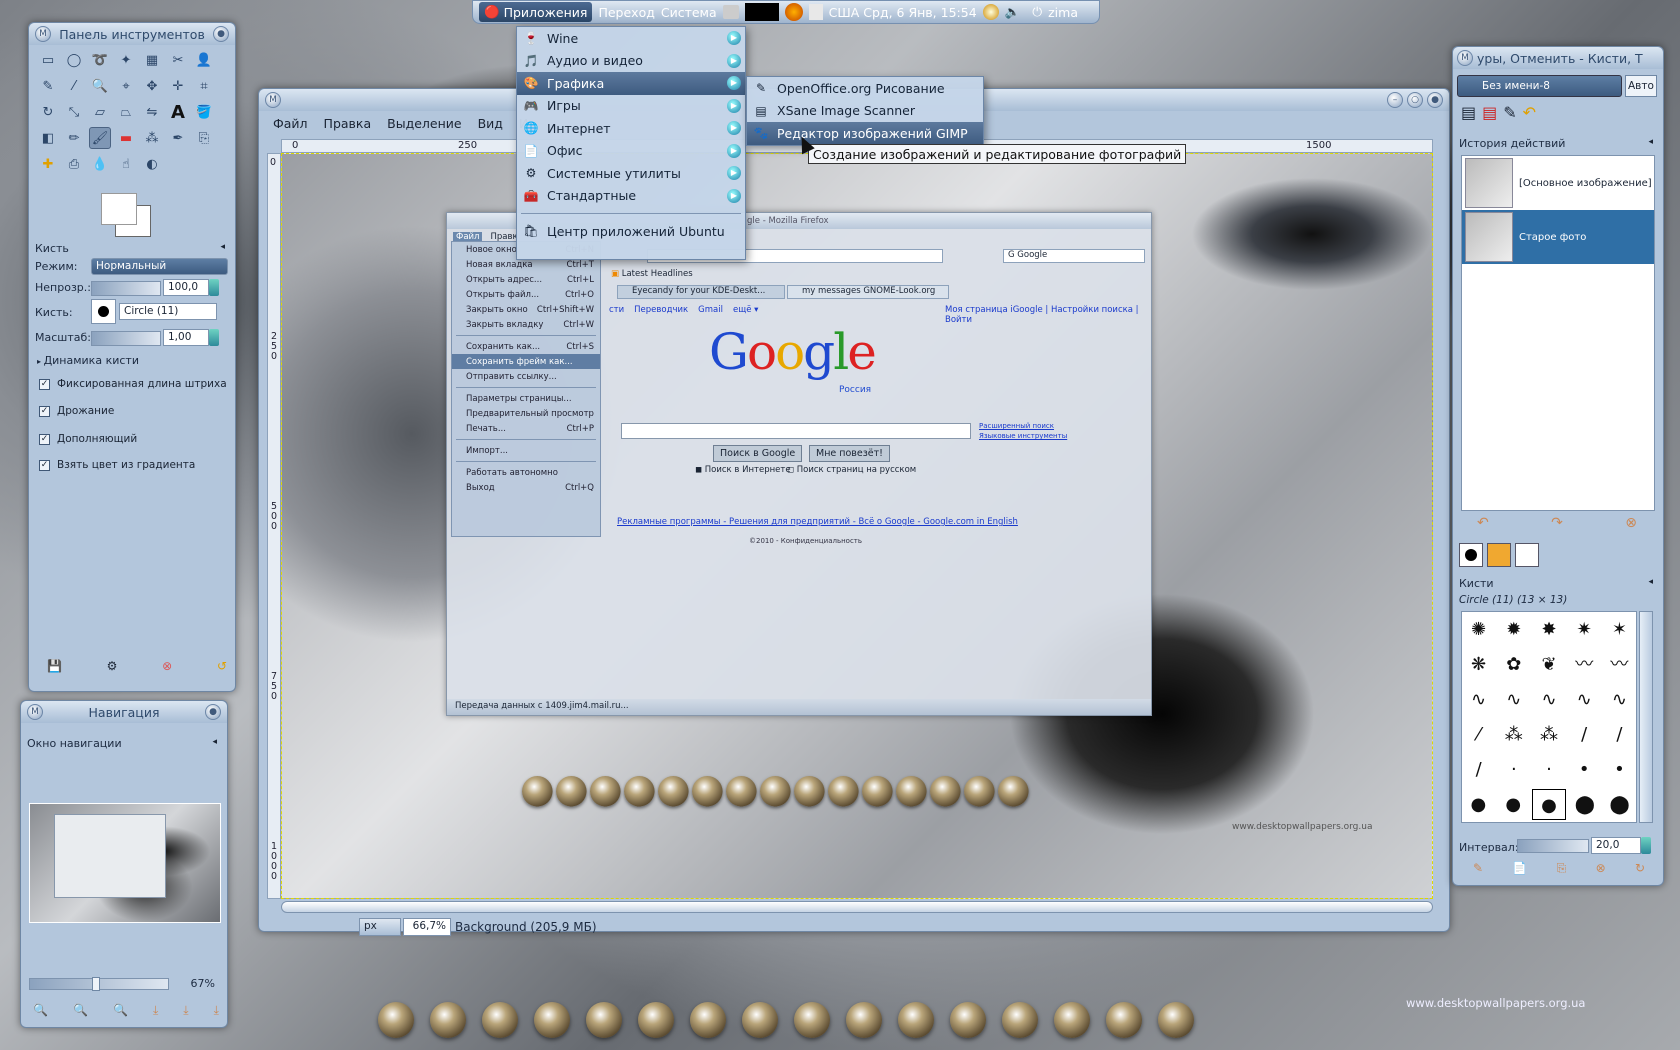 This screenshot has width=1680, height=1050. I want to click on perspective-icon: ⏢, so click(126, 112).